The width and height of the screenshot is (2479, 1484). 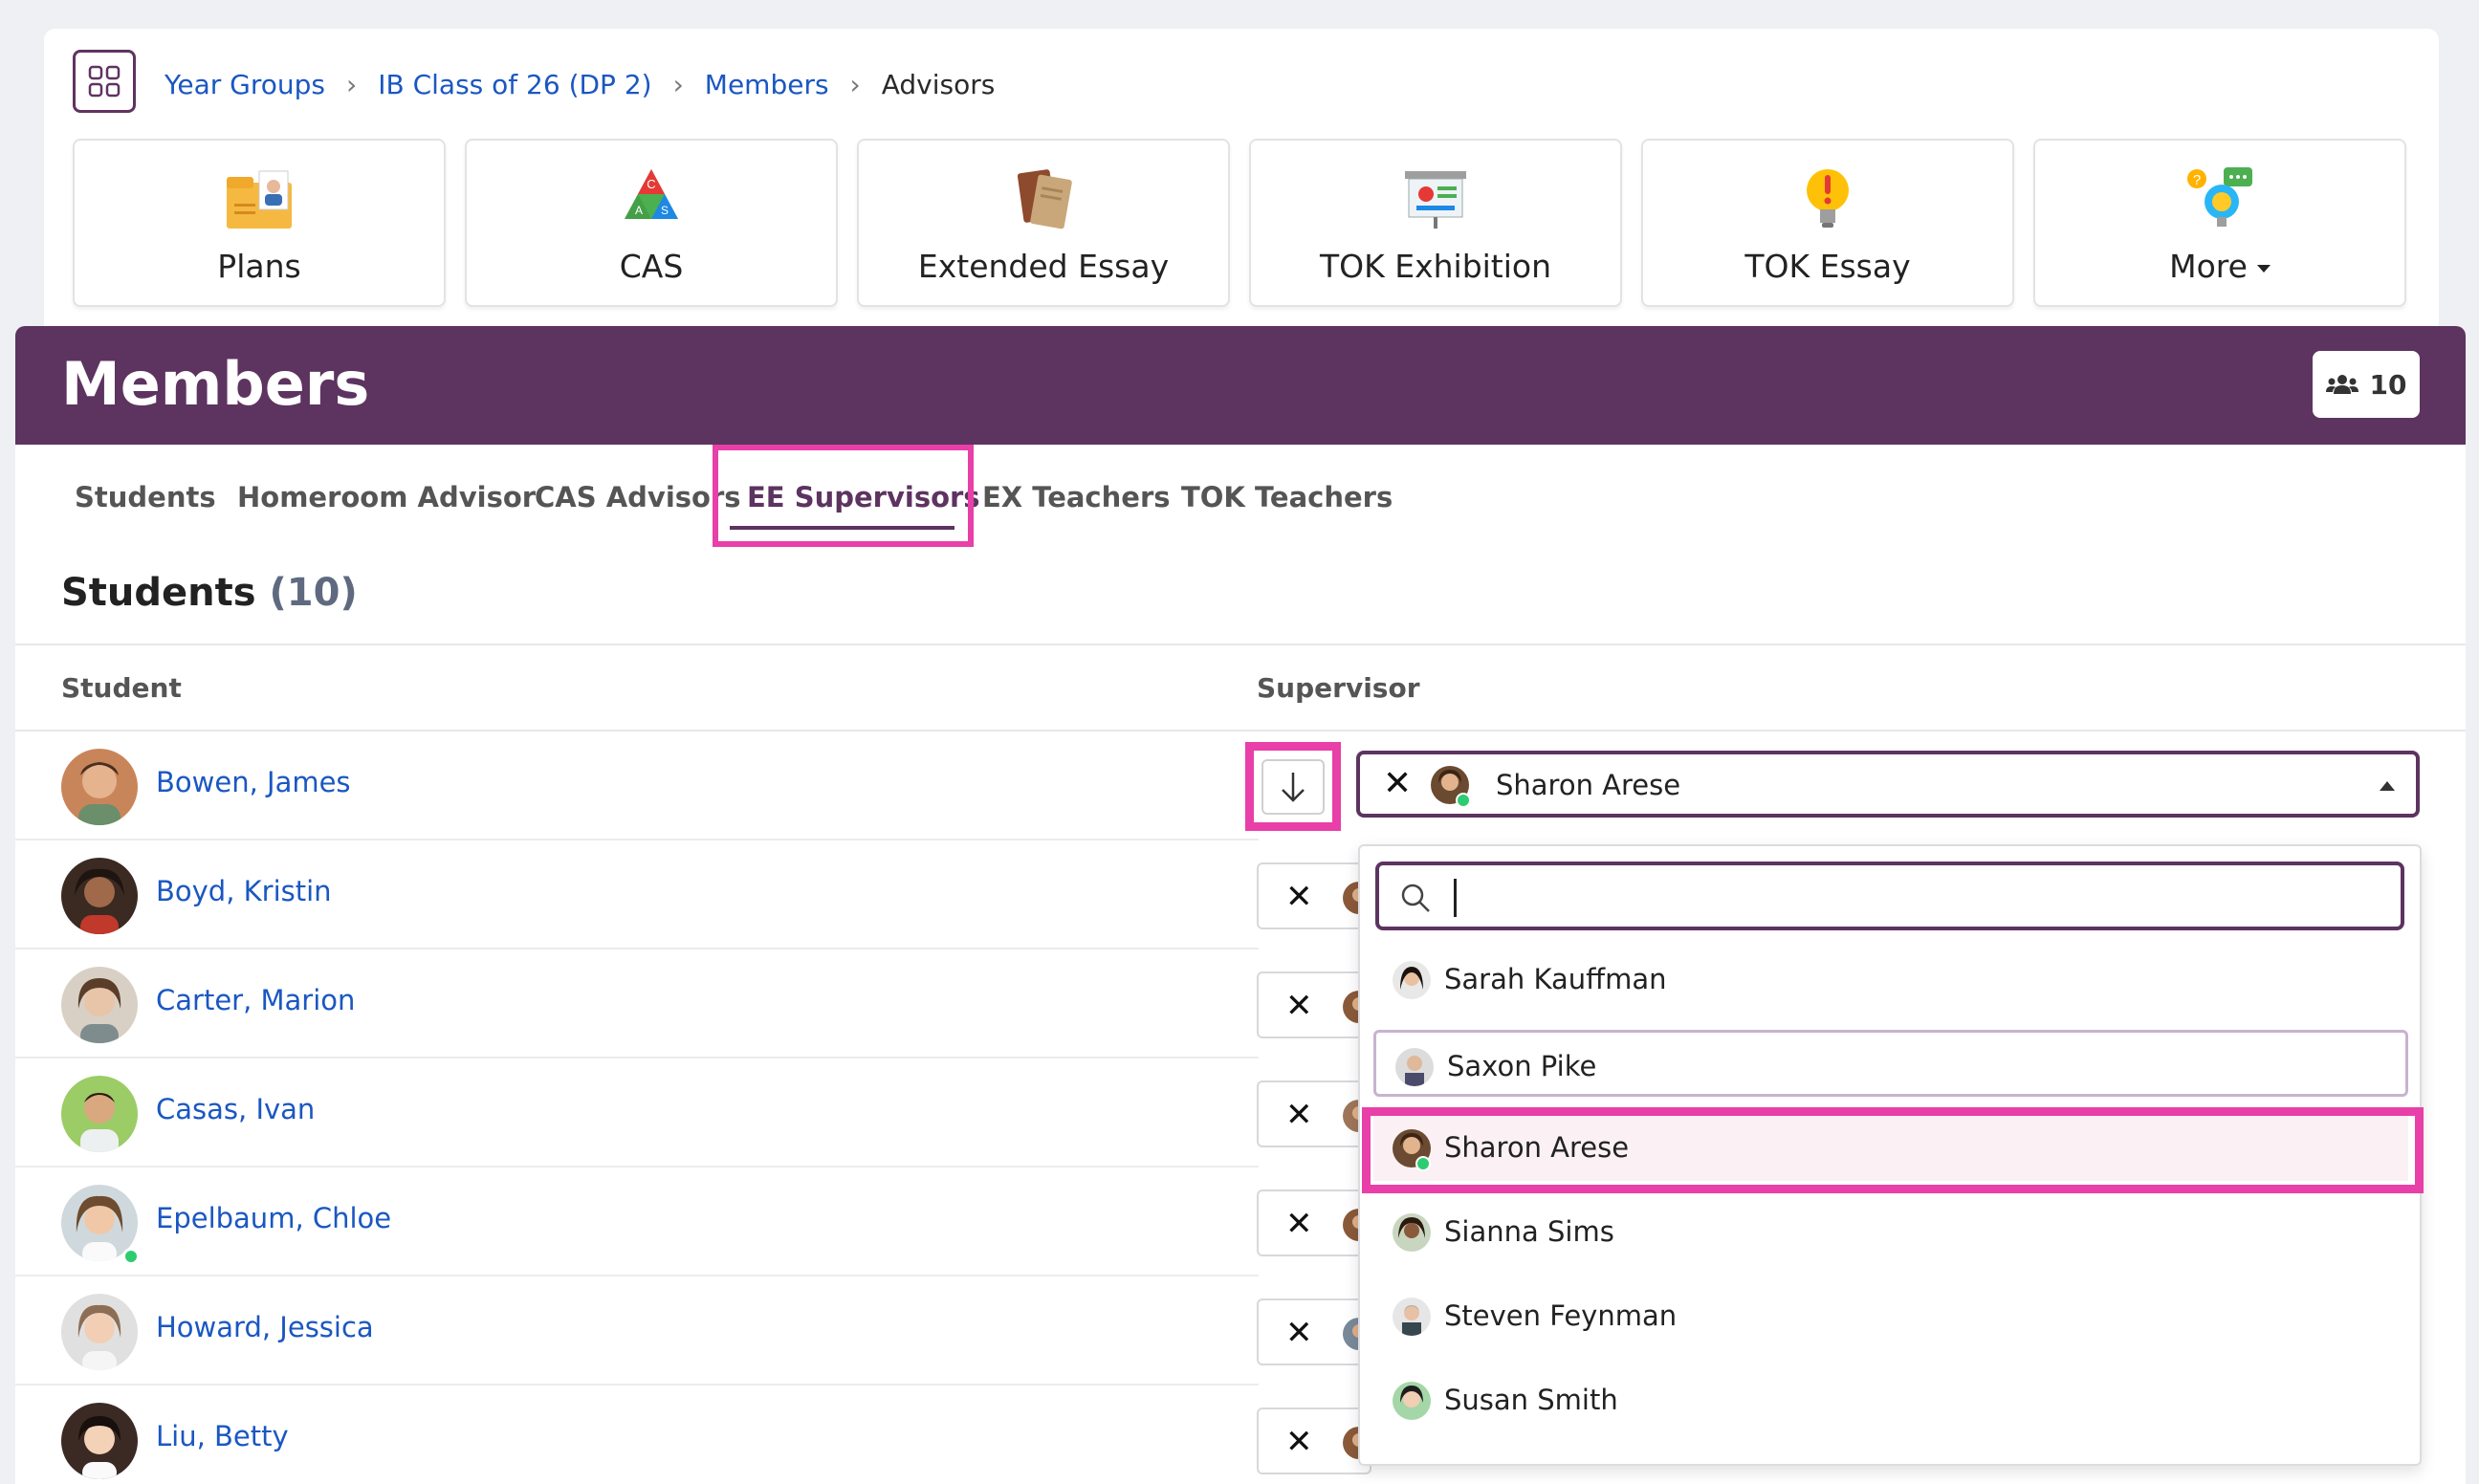 What do you see at coordinates (1588, 785) in the screenshot?
I see `selected-supervisor: Sharon Arese` at bounding box center [1588, 785].